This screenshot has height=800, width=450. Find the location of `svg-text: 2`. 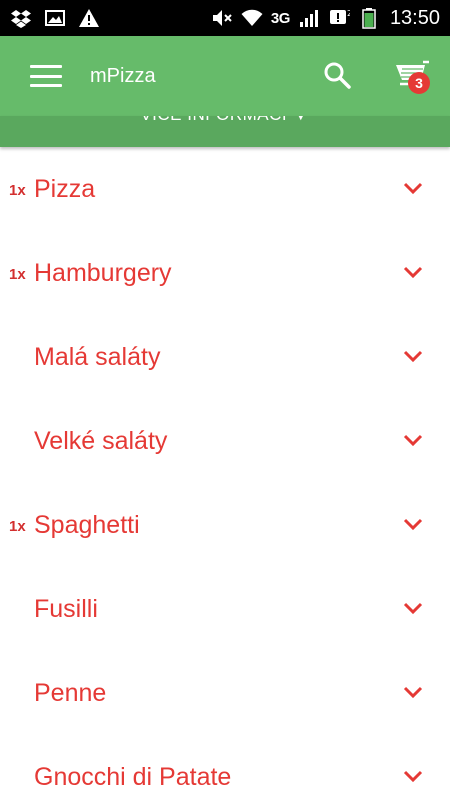

svg-text: 2 is located at coordinates (348, 13).